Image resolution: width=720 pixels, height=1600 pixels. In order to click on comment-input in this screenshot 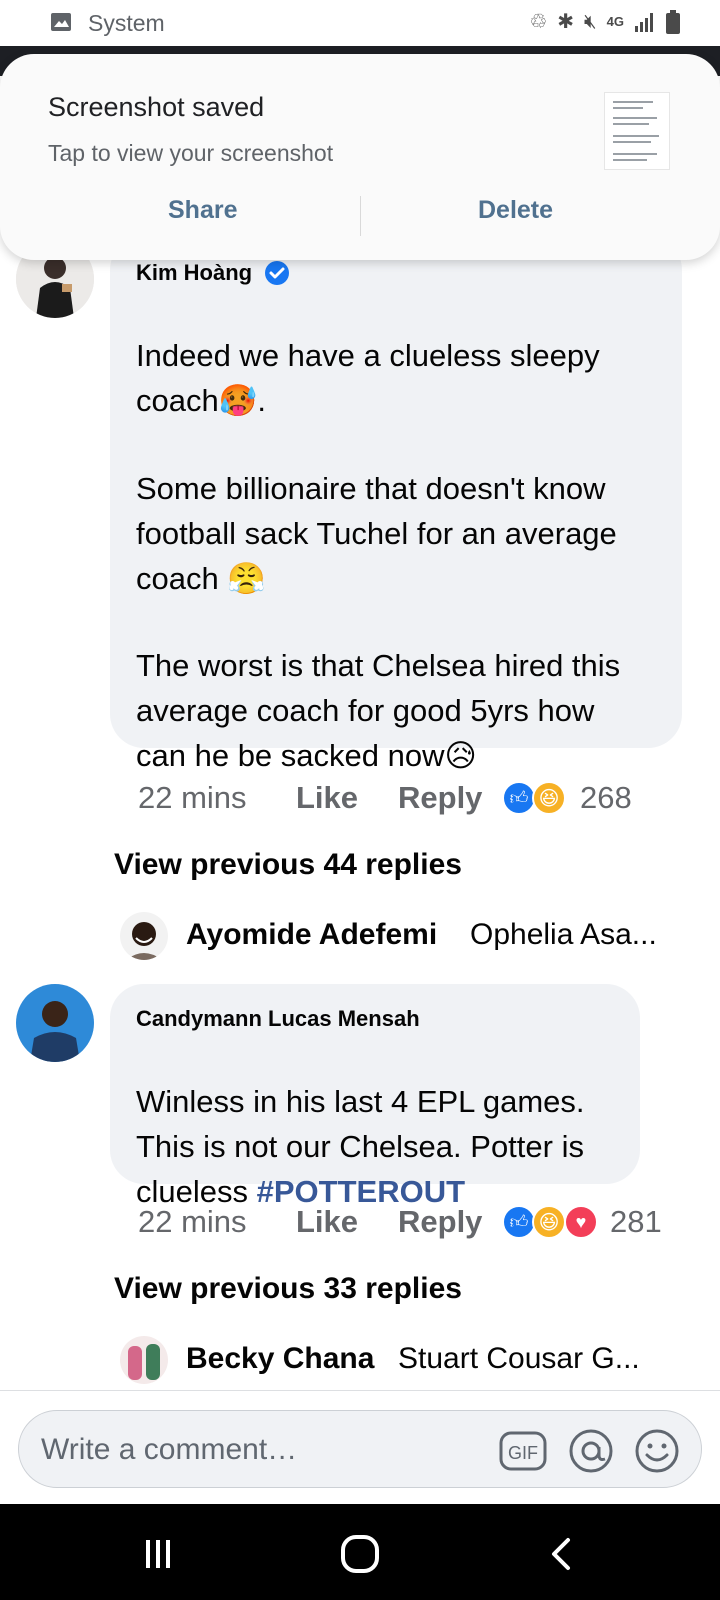, I will do `click(261, 1450)`.